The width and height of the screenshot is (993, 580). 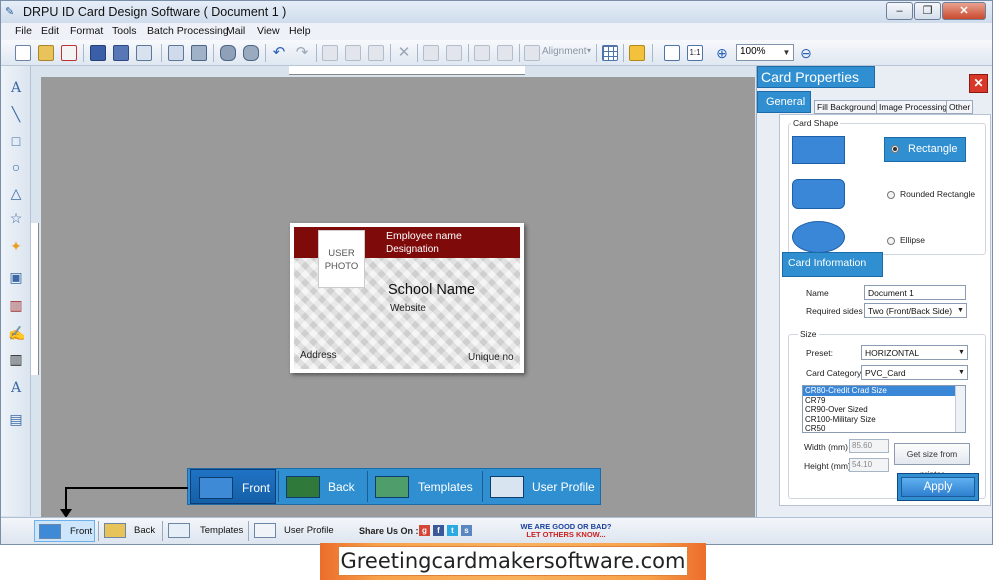 I want to click on text-tool-icon: A, so click(x=16, y=88).